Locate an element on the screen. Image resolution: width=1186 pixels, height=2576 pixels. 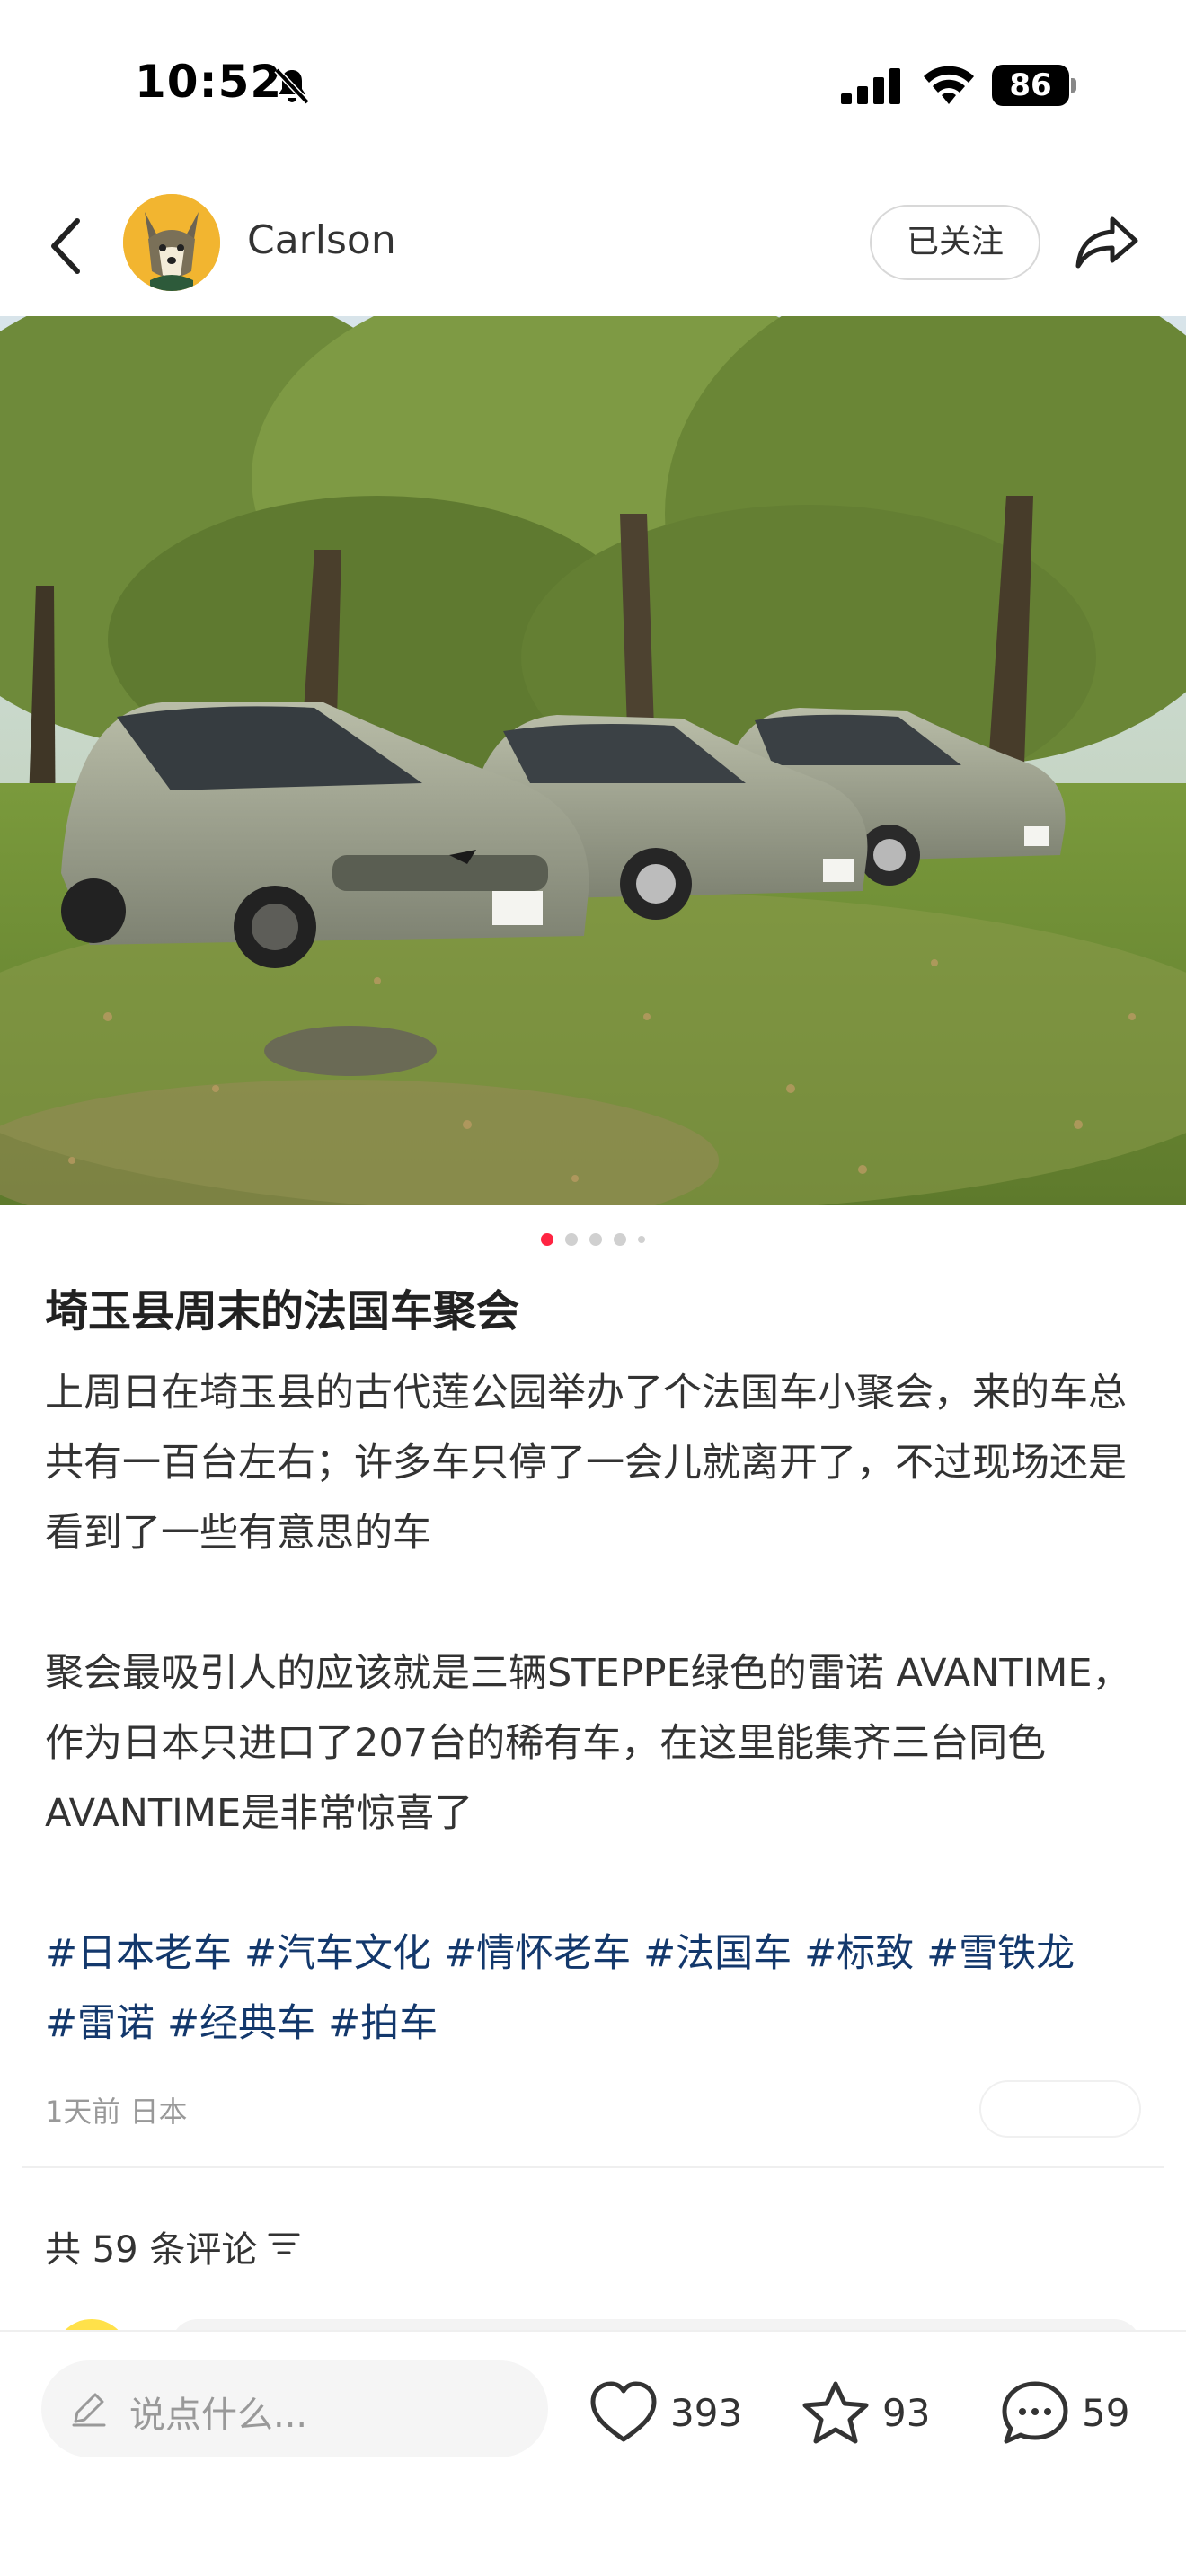
back-chevron-icon is located at coordinates (65, 246).